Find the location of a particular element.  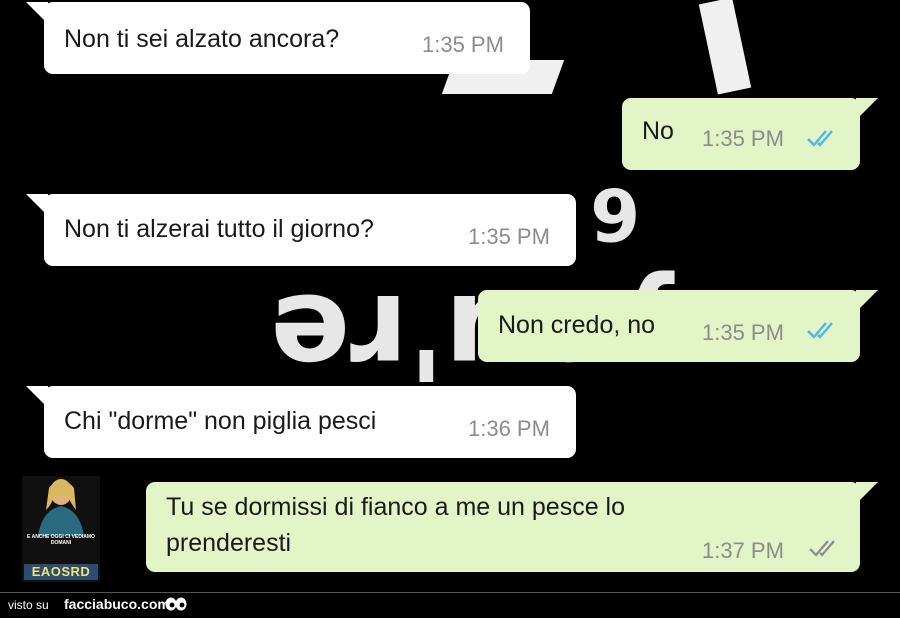

message-time: 1:37 PM is located at coordinates (743, 550).